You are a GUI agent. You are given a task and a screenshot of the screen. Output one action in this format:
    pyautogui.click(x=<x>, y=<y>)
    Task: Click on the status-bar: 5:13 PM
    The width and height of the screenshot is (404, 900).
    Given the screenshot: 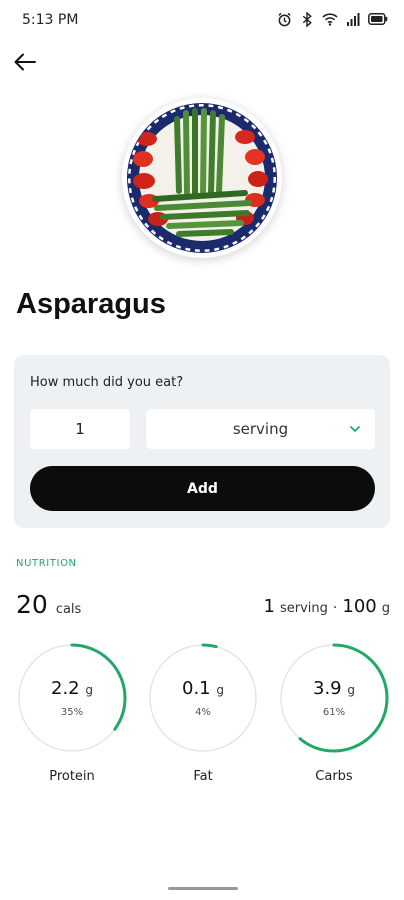 What is the action you would take?
    pyautogui.click(x=202, y=20)
    